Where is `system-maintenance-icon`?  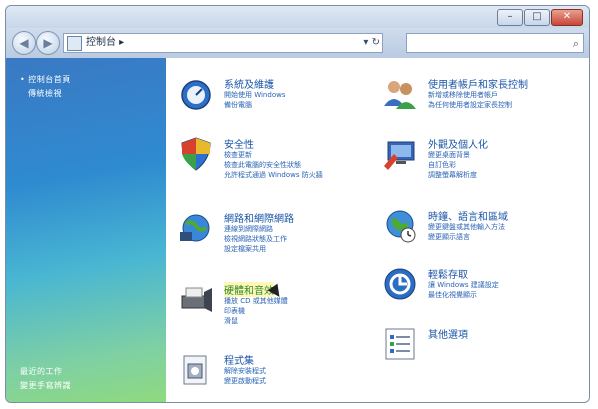
system-maintenance-icon is located at coordinates (196, 95).